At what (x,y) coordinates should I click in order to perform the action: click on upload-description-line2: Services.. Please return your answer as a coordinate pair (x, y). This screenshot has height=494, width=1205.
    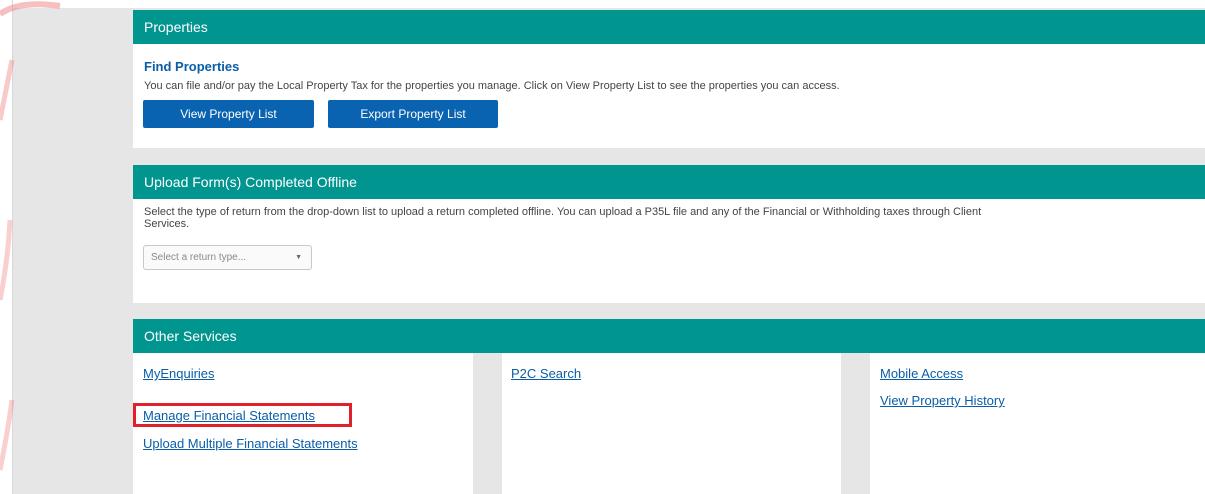
    Looking at the image, I should click on (167, 224).